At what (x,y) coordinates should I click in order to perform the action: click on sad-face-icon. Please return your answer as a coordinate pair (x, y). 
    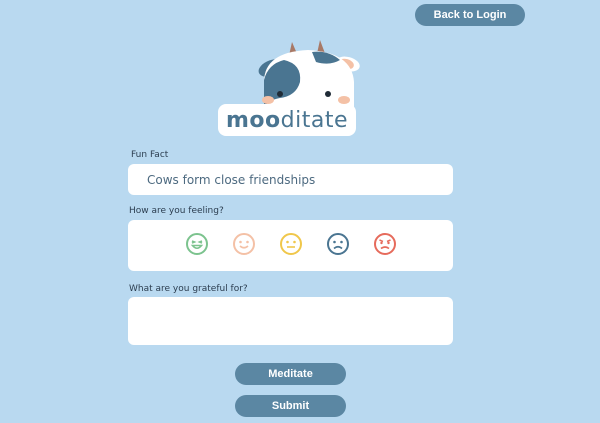
    Looking at the image, I should click on (338, 244).